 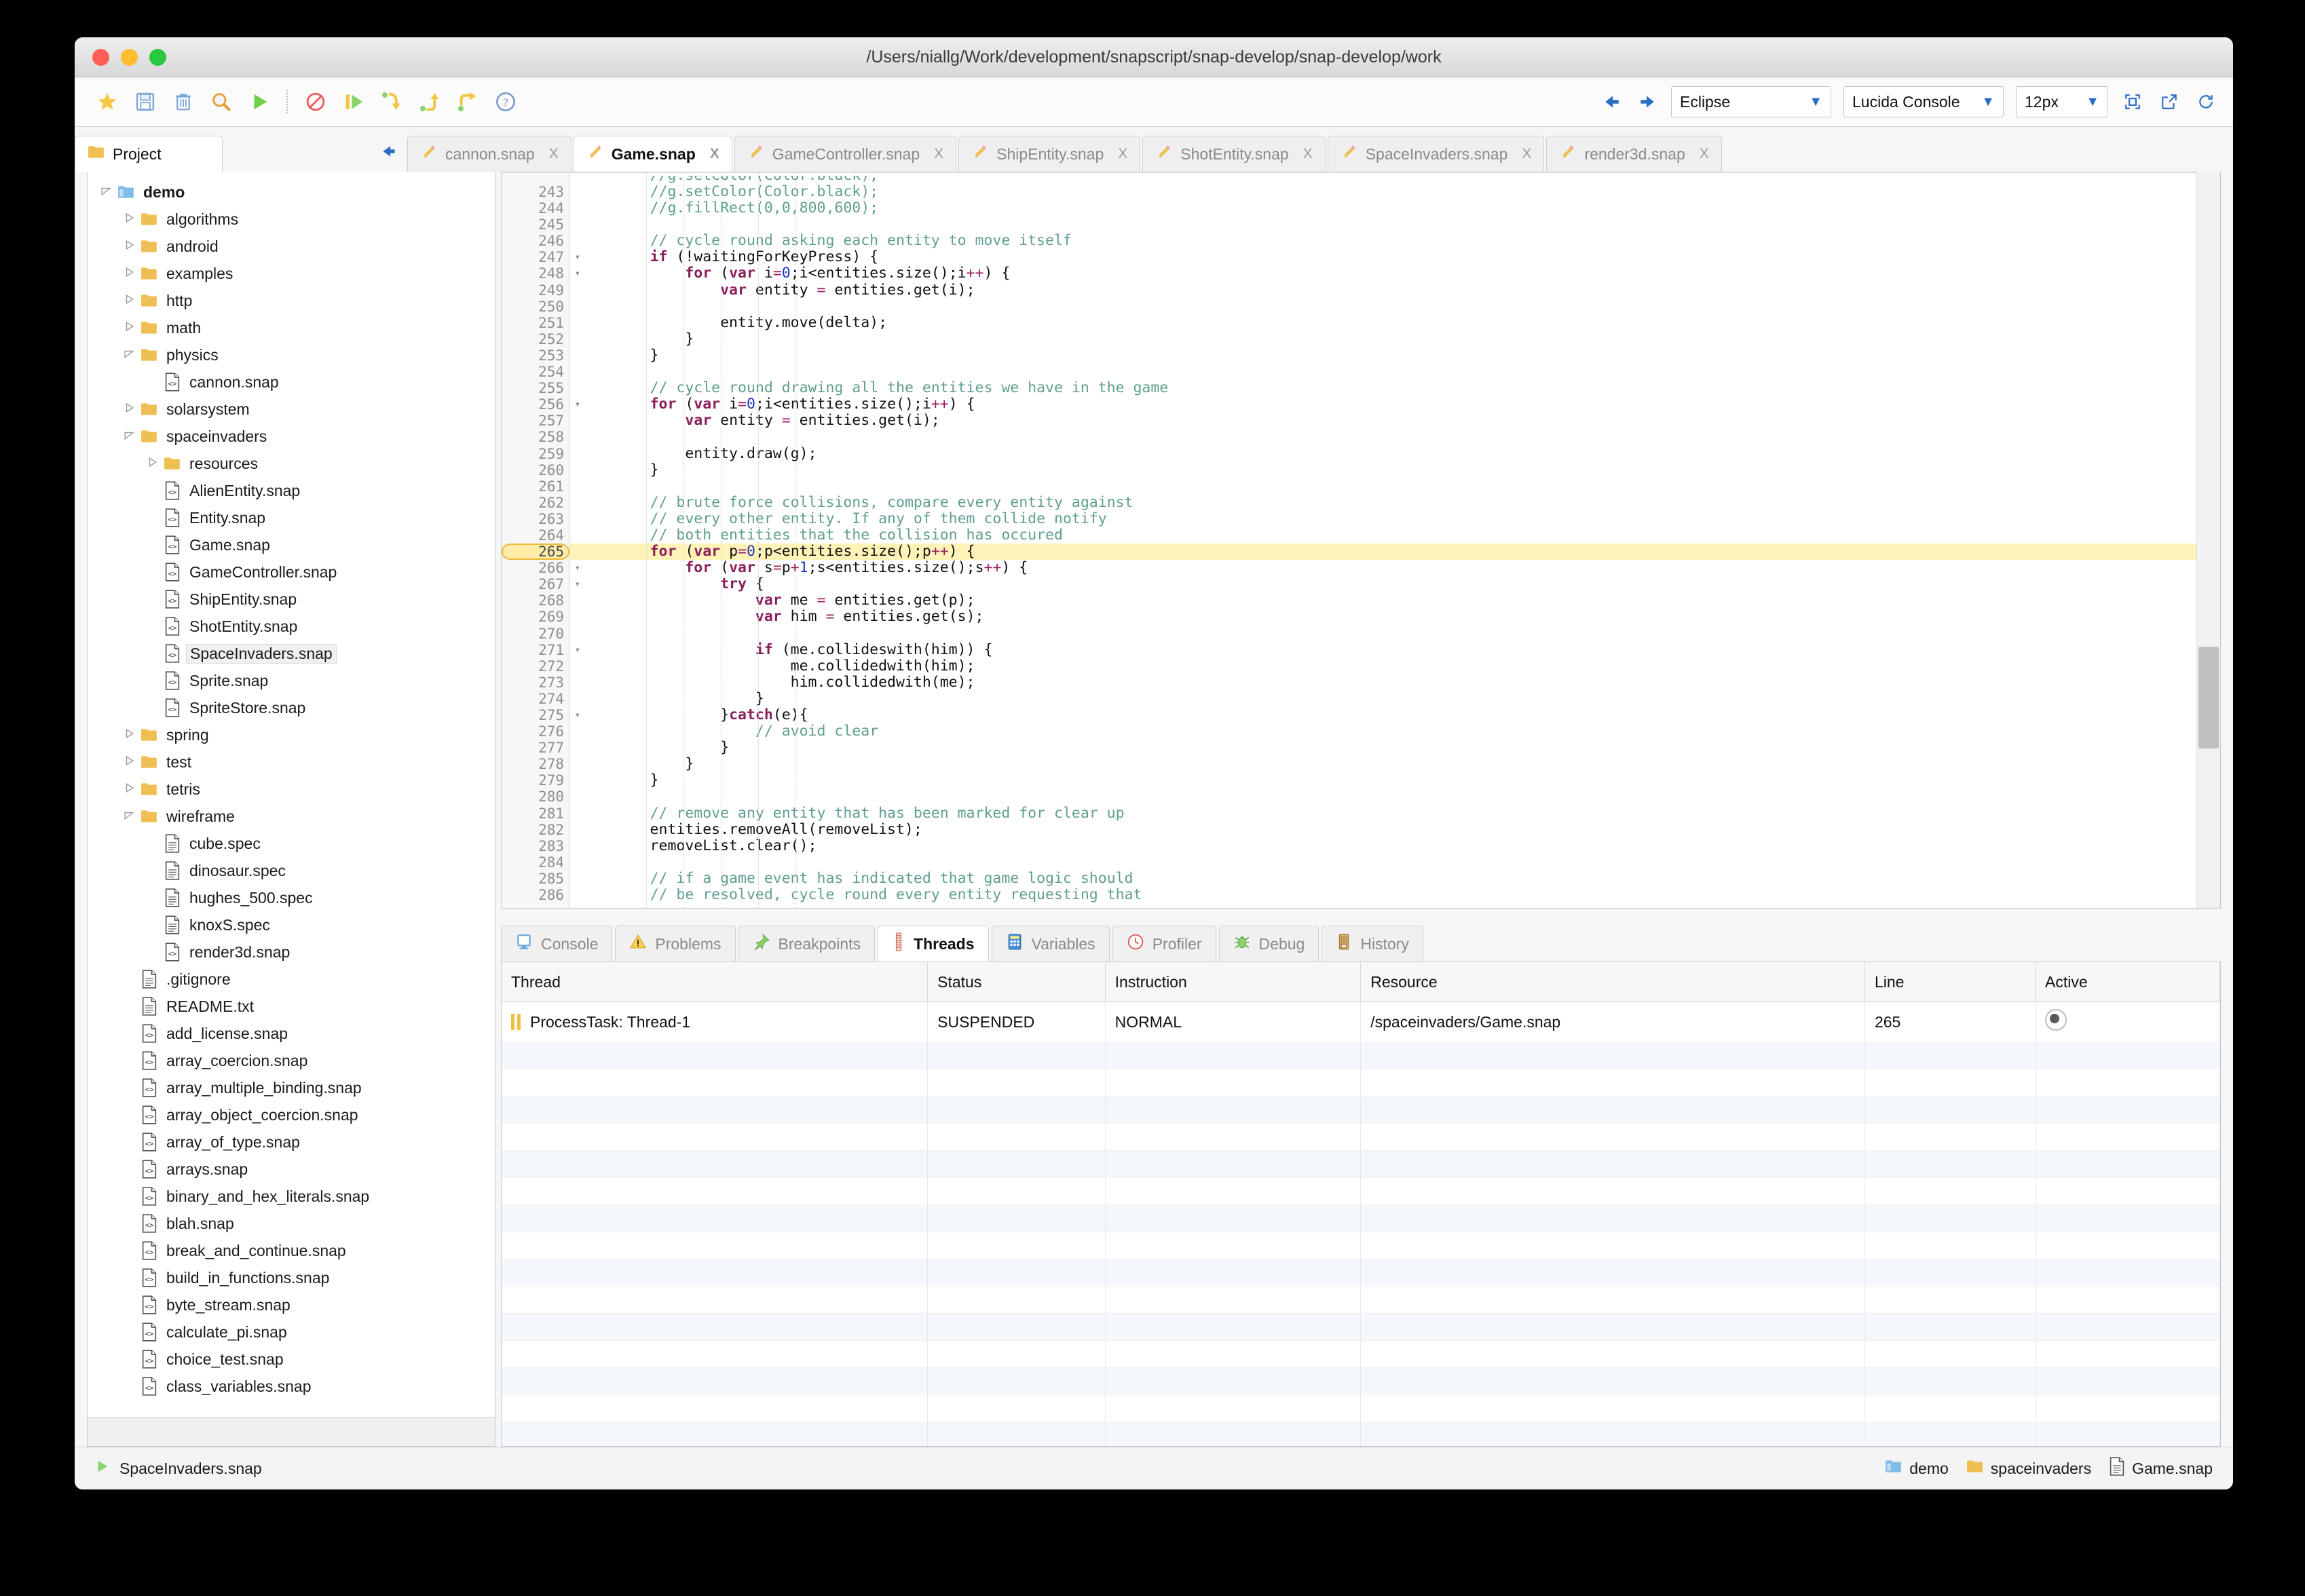 What do you see at coordinates (535, 208) in the screenshot?
I see `line-number-244: 244` at bounding box center [535, 208].